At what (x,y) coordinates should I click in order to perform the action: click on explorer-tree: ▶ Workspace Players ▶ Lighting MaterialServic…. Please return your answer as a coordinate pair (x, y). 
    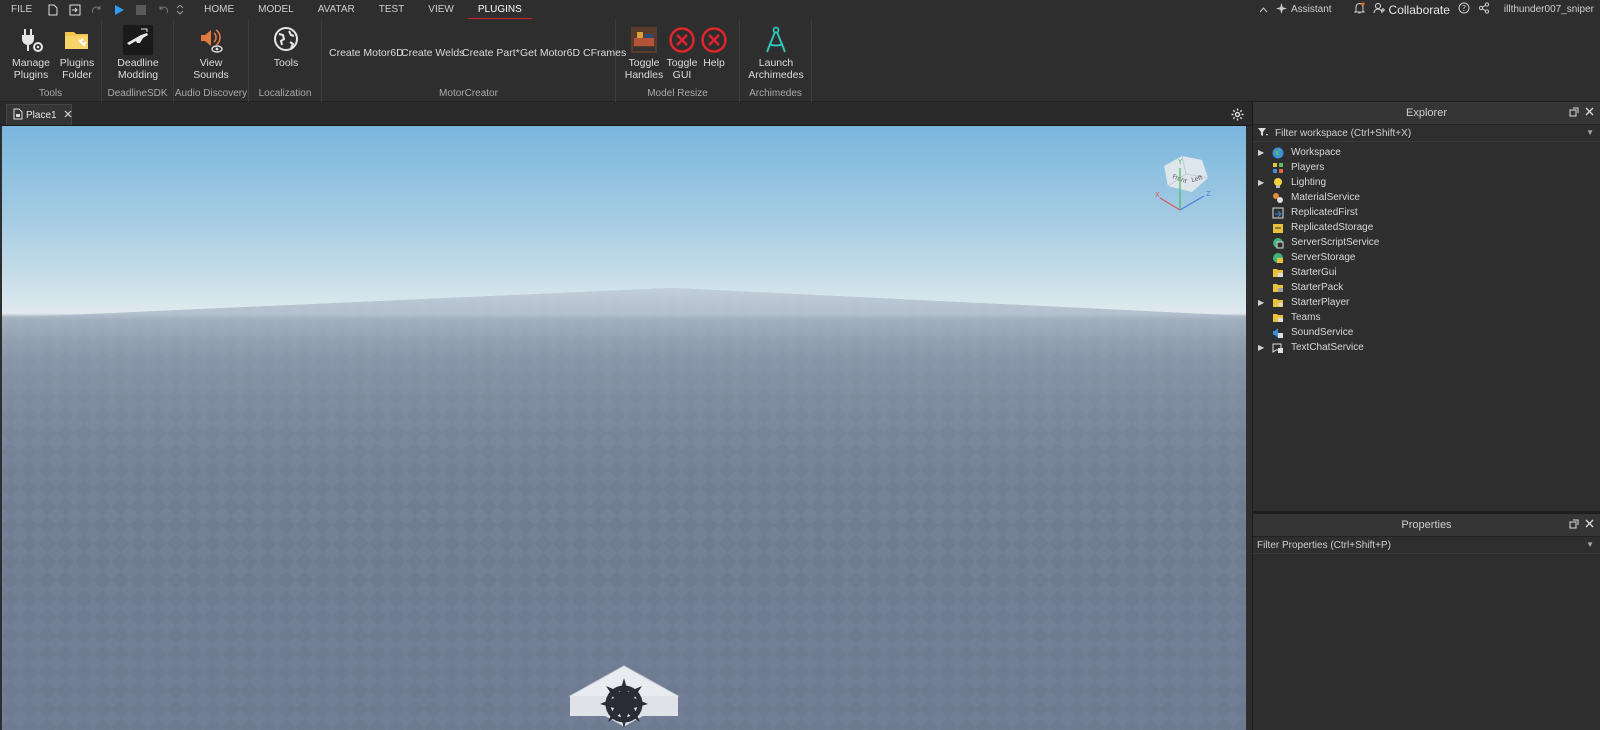
    Looking at the image, I should click on (1426, 248).